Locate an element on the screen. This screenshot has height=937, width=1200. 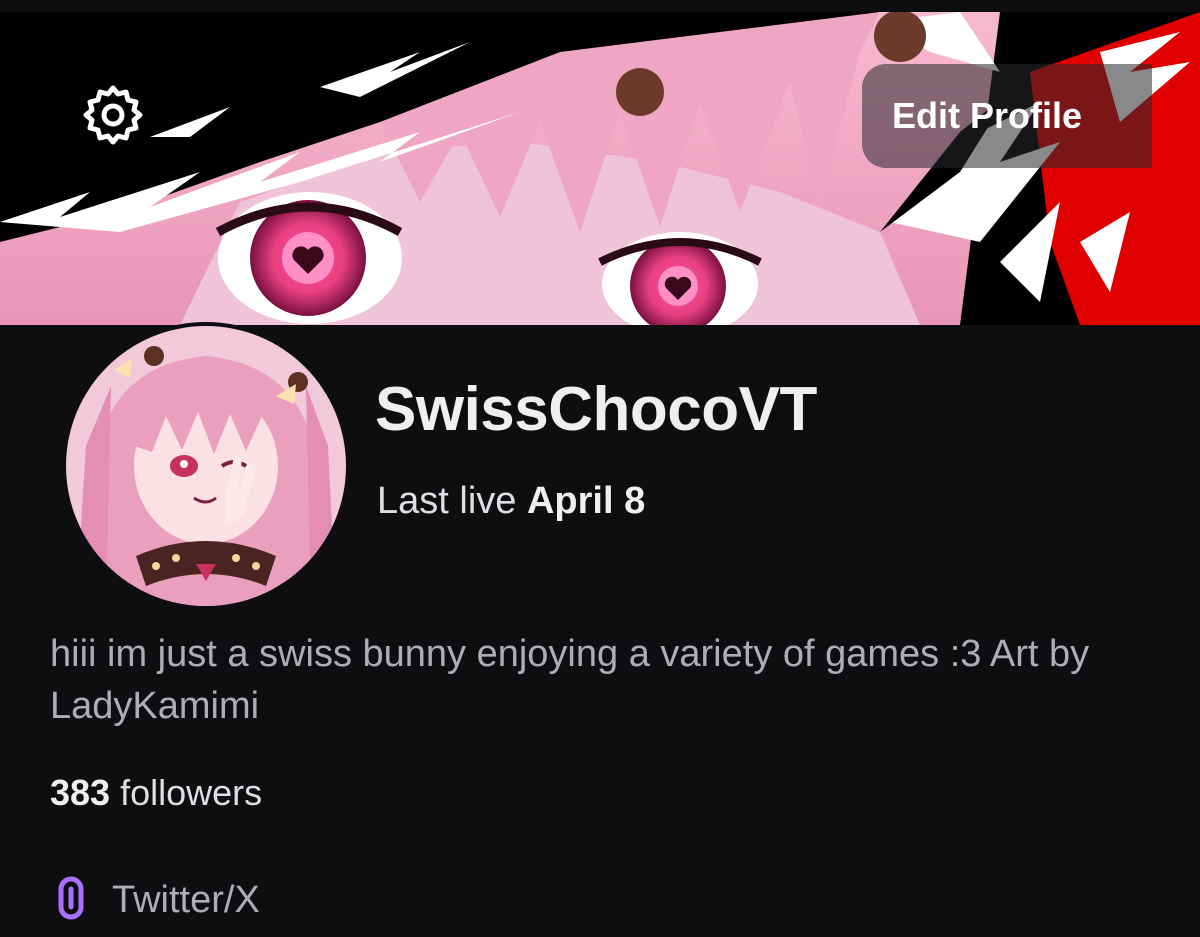
followers-count: 383 followers is located at coordinates (156, 793).